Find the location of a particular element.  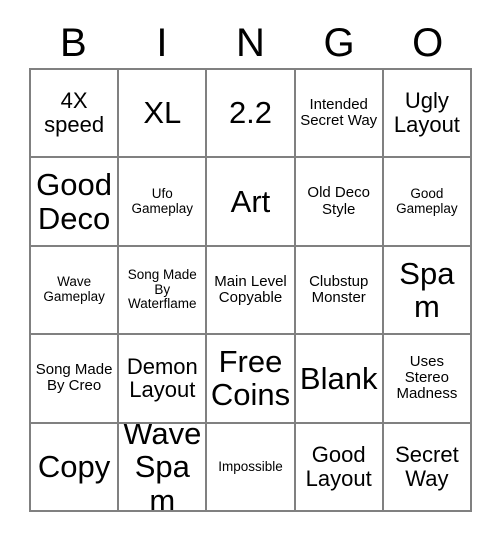

bingo-cell: Good Layout is located at coordinates (339, 467).